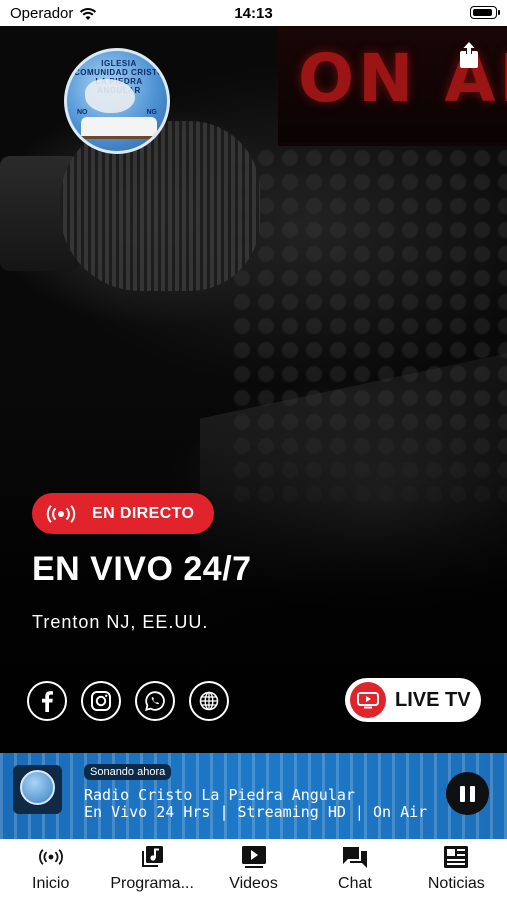  Describe the element at coordinates (433, 699) in the screenshot. I see `live-tv-label: LIVE TV` at that location.